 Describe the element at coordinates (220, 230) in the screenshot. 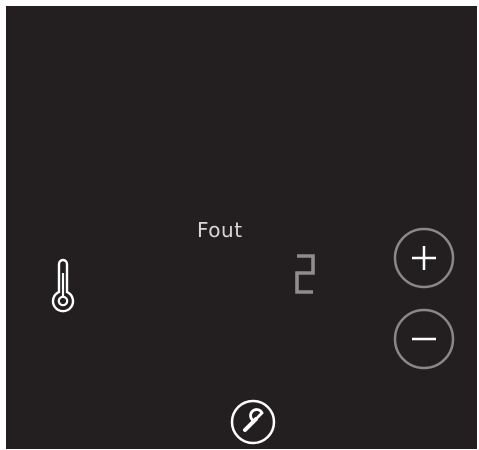

I see `error-label: Fout` at that location.